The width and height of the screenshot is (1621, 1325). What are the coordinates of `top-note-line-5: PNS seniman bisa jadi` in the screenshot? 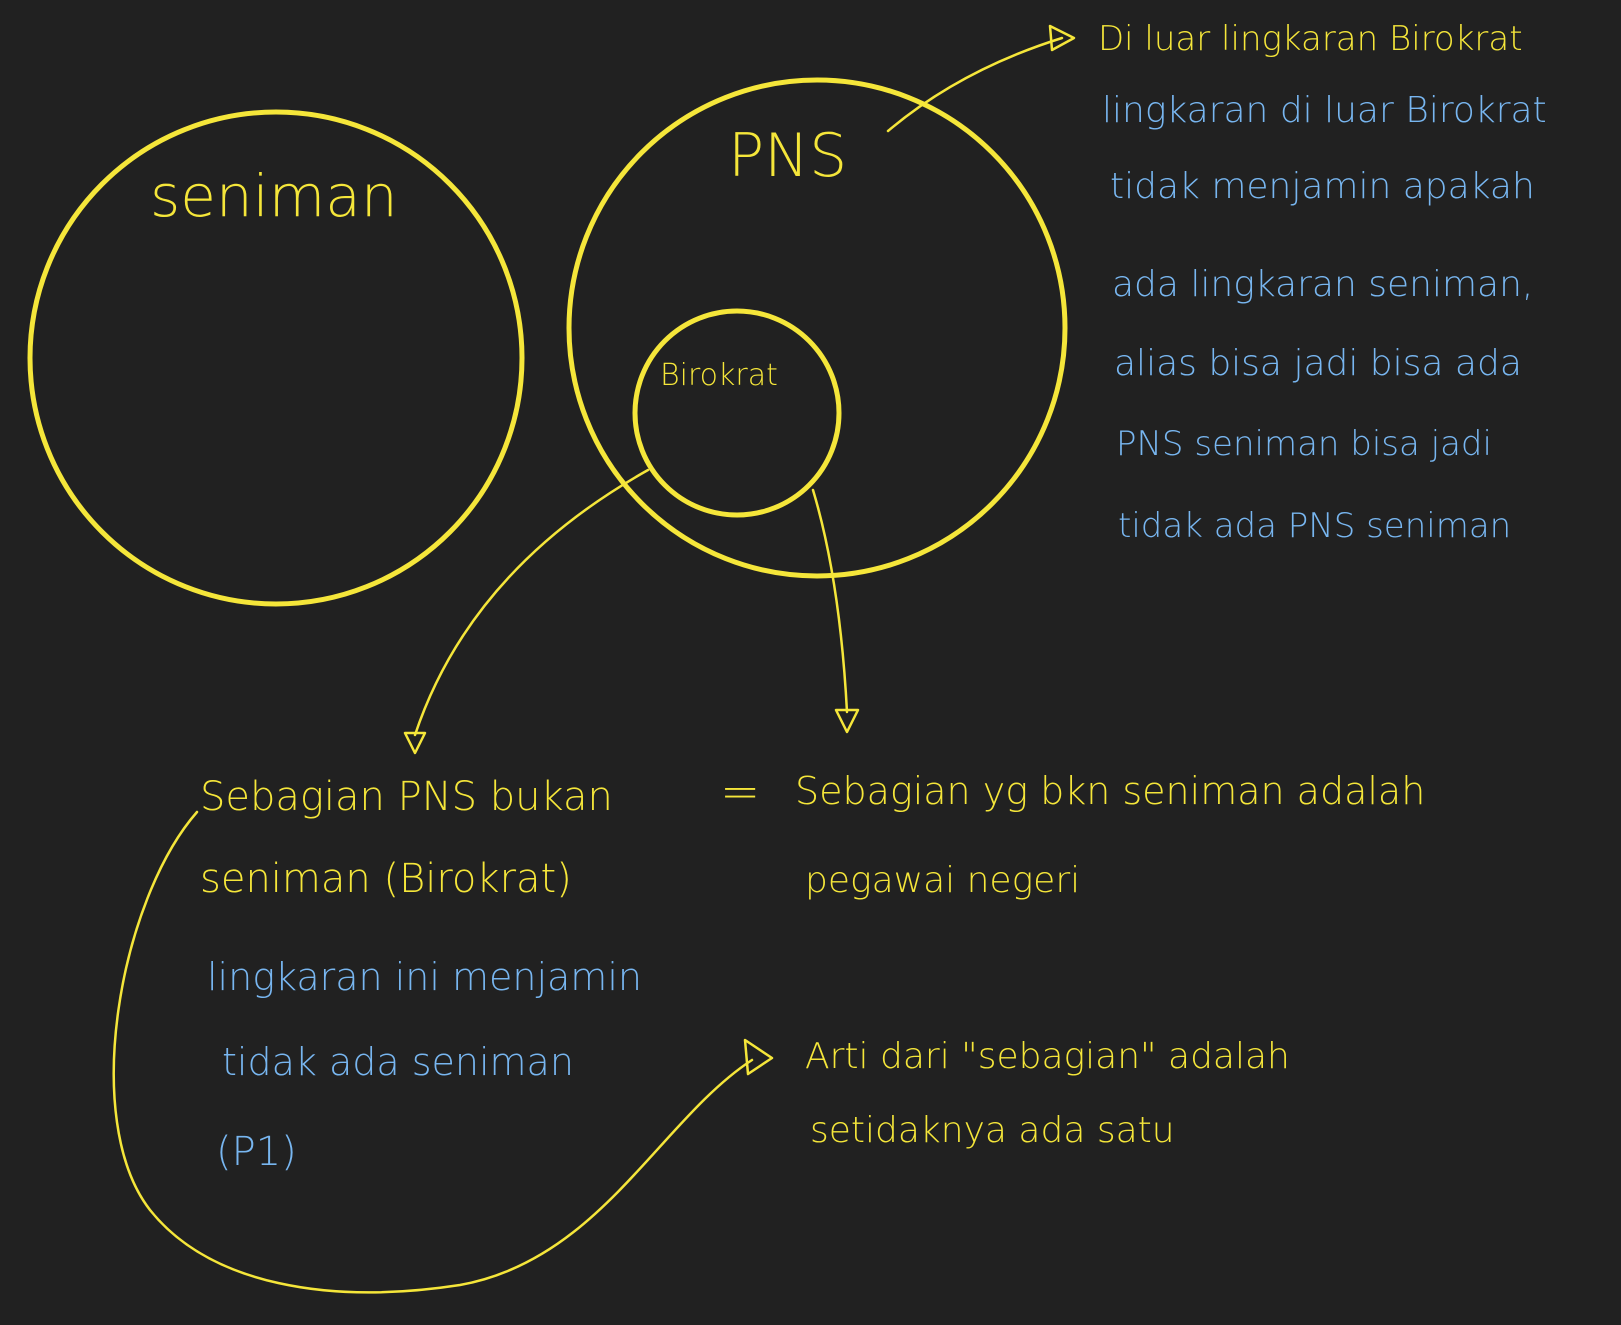 It's located at (1304, 444).